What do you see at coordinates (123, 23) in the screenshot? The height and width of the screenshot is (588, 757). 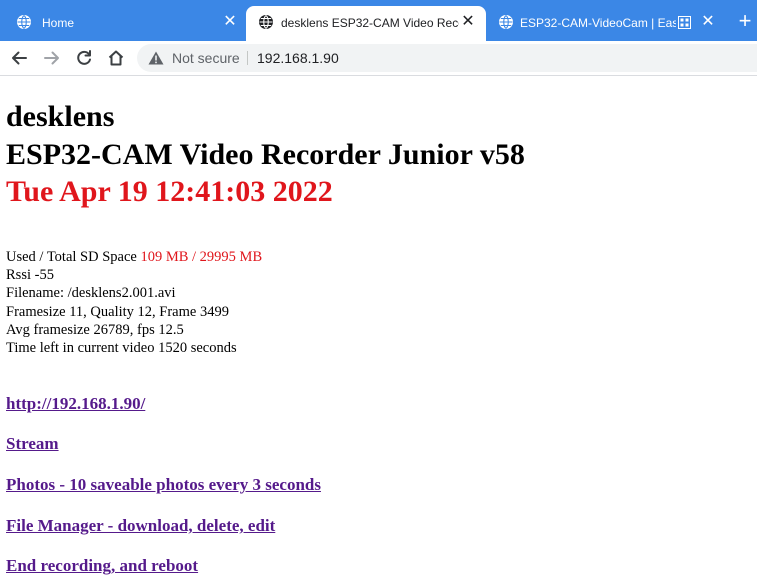 I see `tab-home: Home ✕` at bounding box center [123, 23].